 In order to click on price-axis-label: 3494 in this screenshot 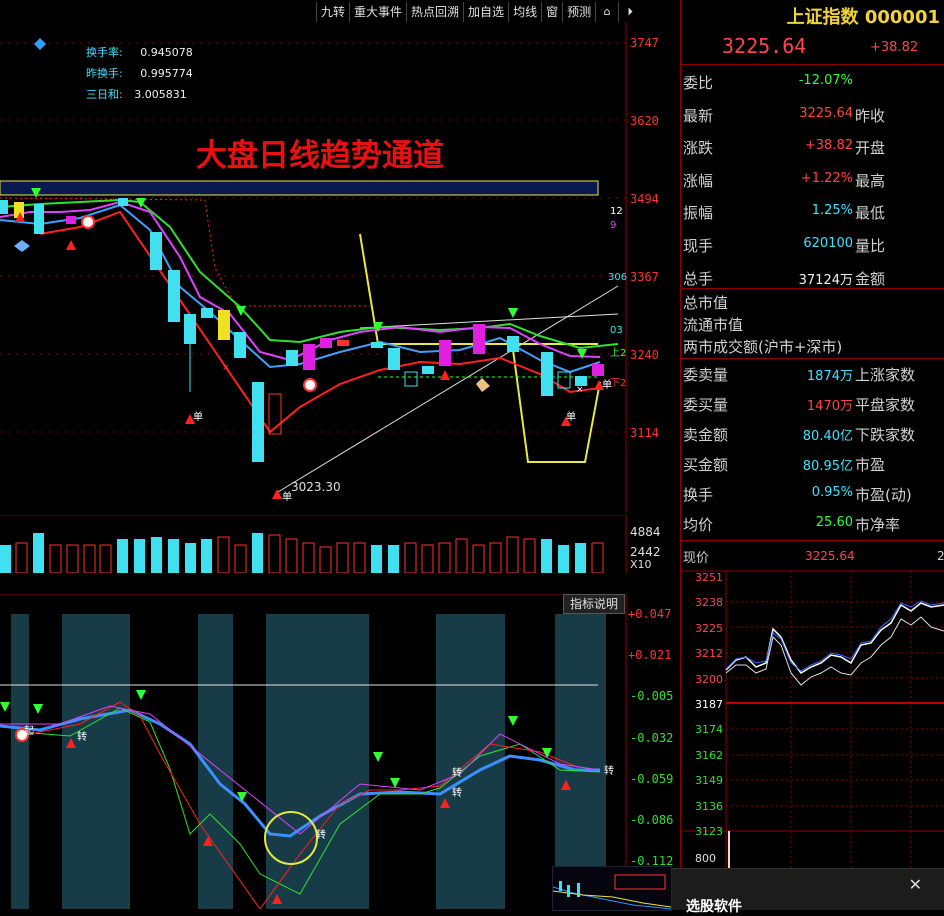, I will do `click(644, 199)`.